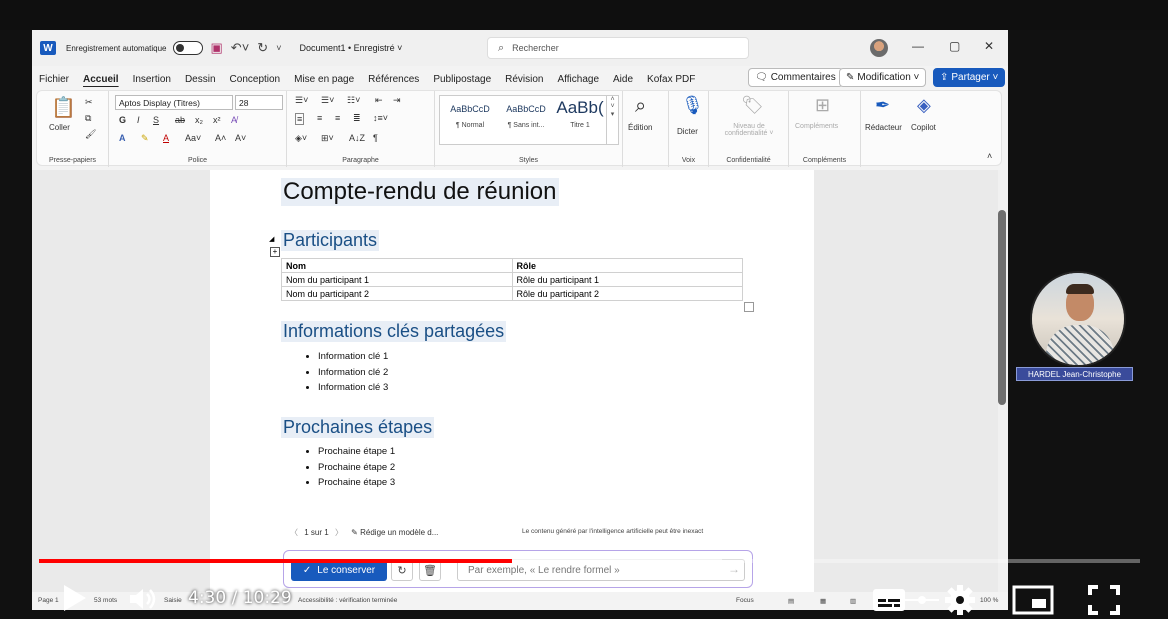 The height and width of the screenshot is (619, 1168). I want to click on collapse-ribbon-icon: ˄, so click(989, 156).